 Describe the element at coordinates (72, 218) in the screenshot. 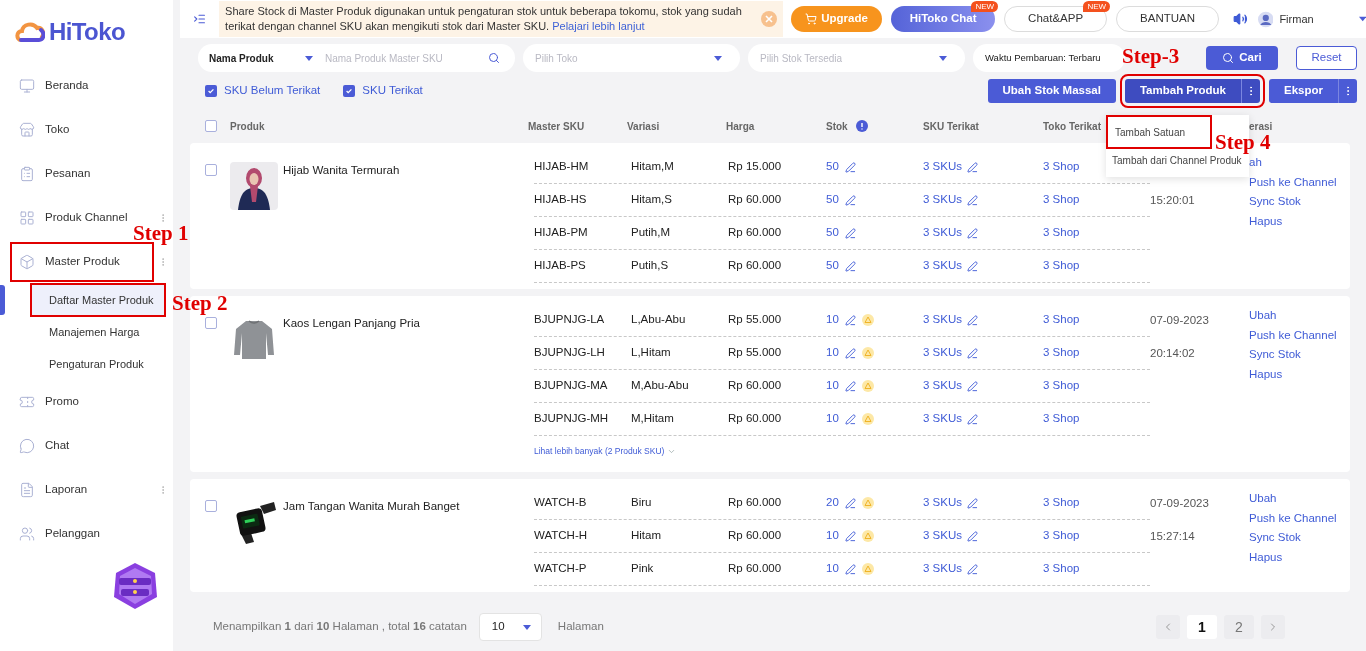

I see `sidebar-item: Produk Channel` at that location.